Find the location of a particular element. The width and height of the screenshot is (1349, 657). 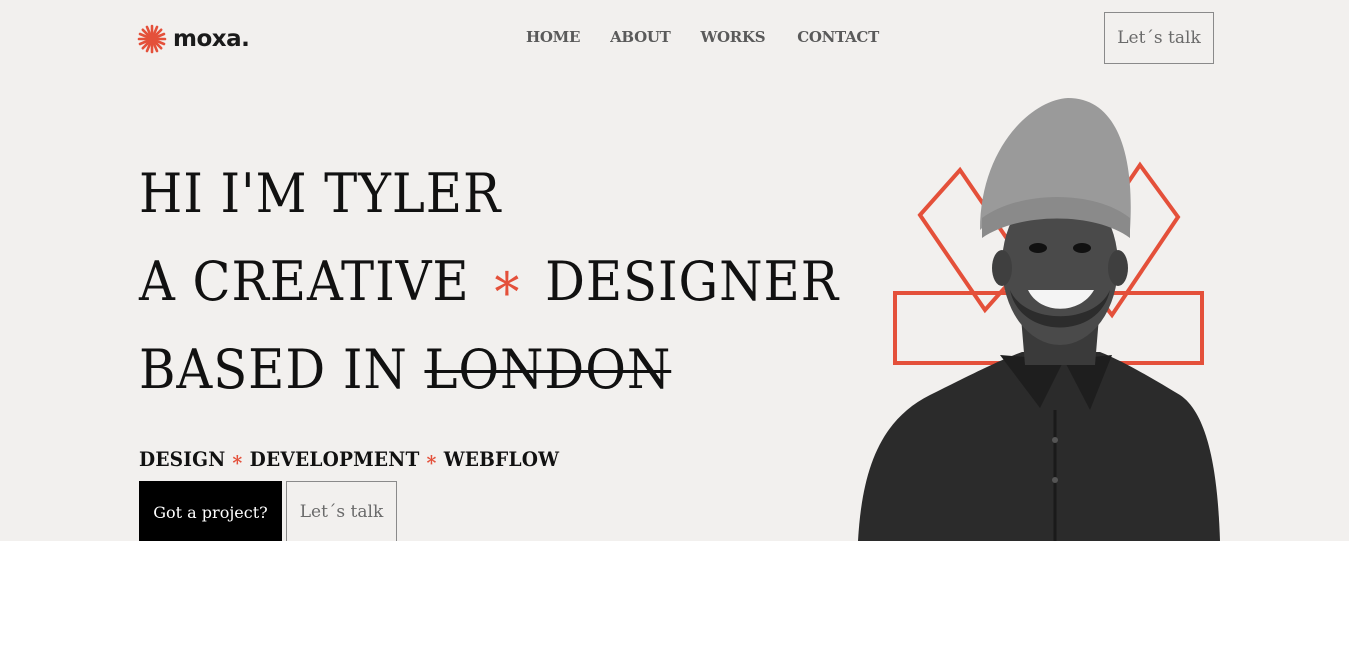

sunburst-icon is located at coordinates (152, 39).